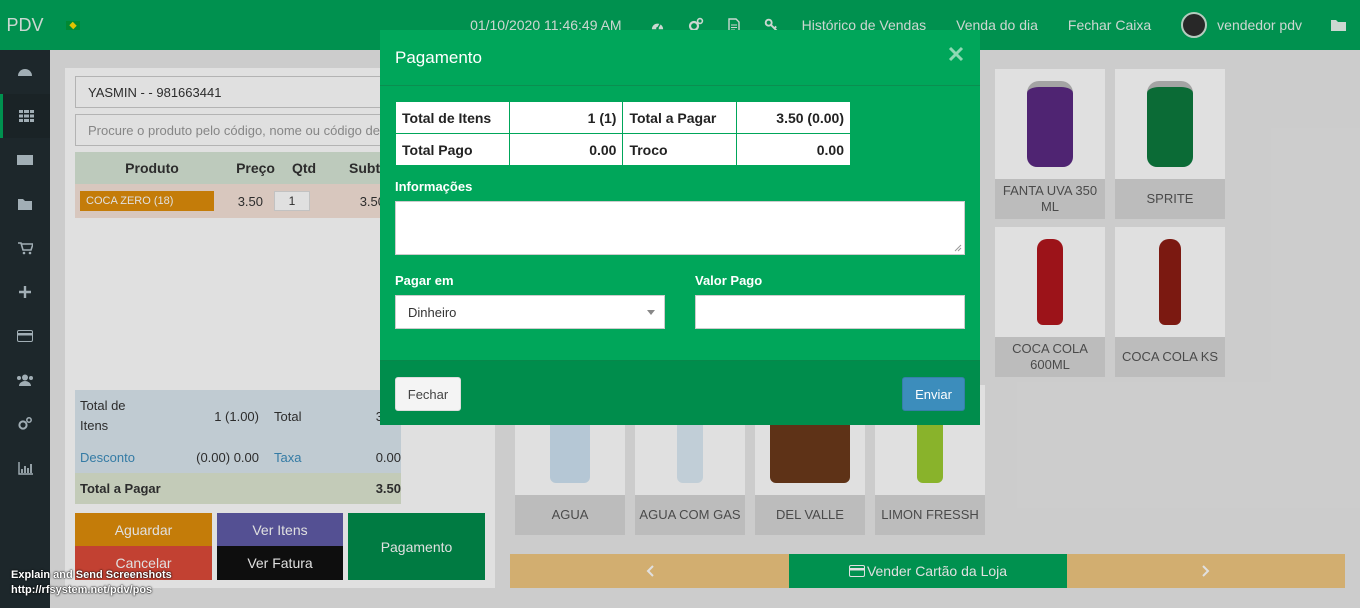 Image resolution: width=1360 pixels, height=608 pixels. I want to click on chevron-down-icon, so click(651, 312).